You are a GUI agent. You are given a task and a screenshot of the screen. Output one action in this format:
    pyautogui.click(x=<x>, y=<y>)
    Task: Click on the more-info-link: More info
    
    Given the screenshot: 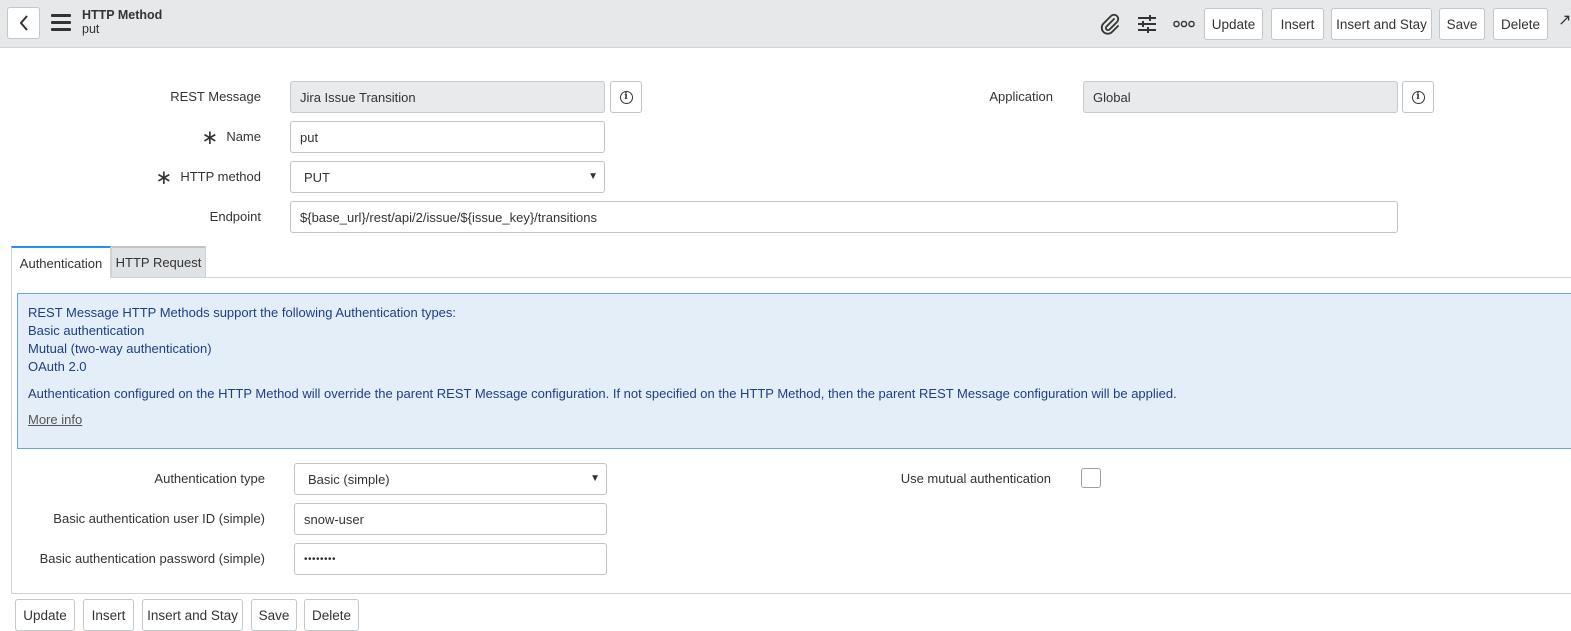 What is the action you would take?
    pyautogui.click(x=55, y=419)
    